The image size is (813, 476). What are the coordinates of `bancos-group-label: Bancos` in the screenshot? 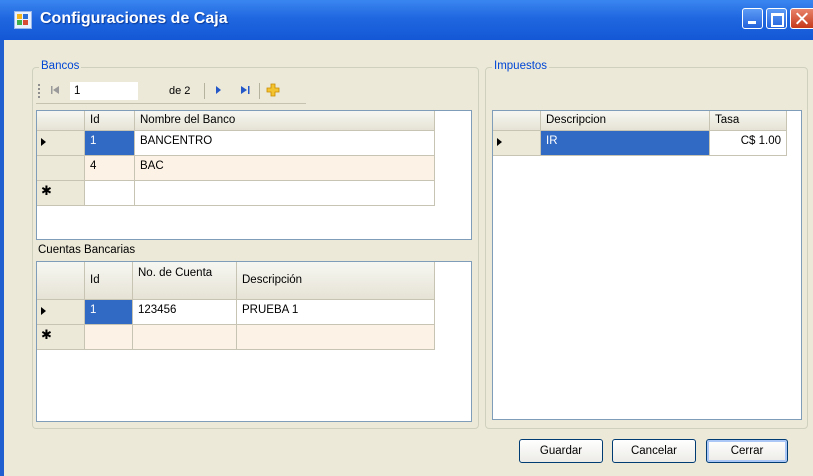 It's located at (60, 66).